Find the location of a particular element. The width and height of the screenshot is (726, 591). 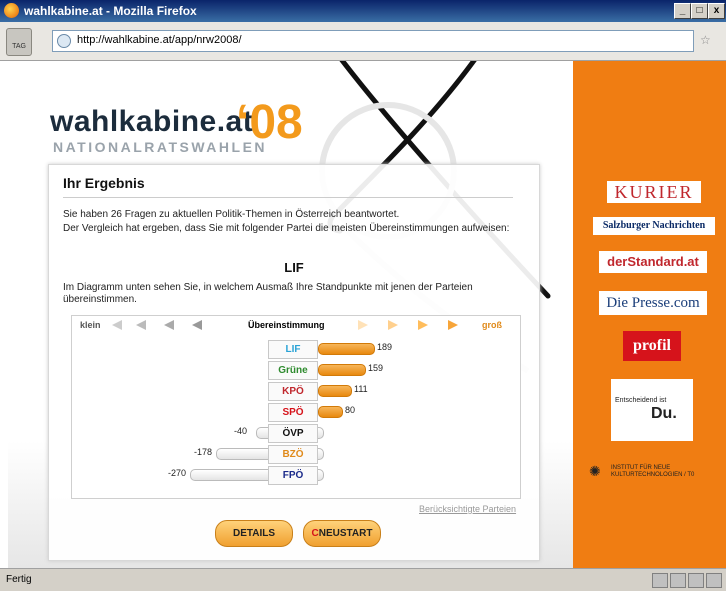

party-label: SPÖ is located at coordinates (293, 412).